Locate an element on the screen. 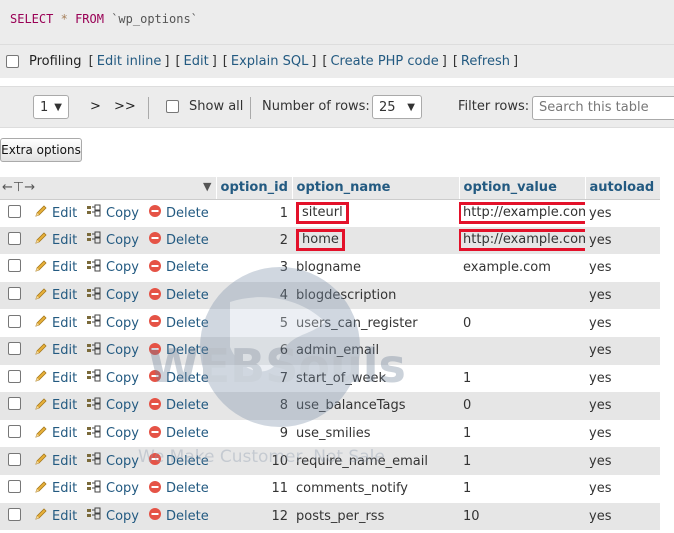 Image resolution: width=674 pixels, height=533 pixels. copy-label: Copy is located at coordinates (122, 351).